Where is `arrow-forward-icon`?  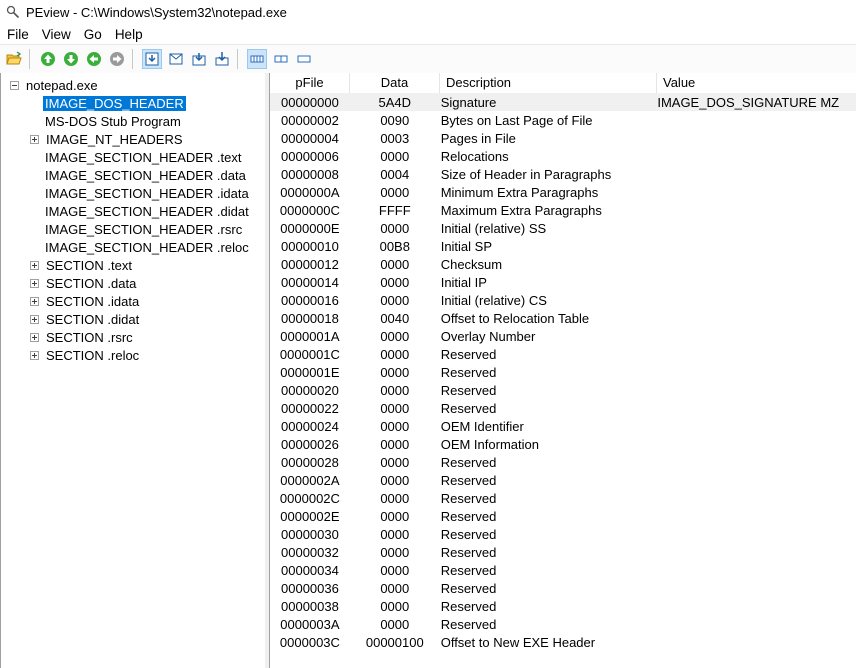 arrow-forward-icon is located at coordinates (117, 59).